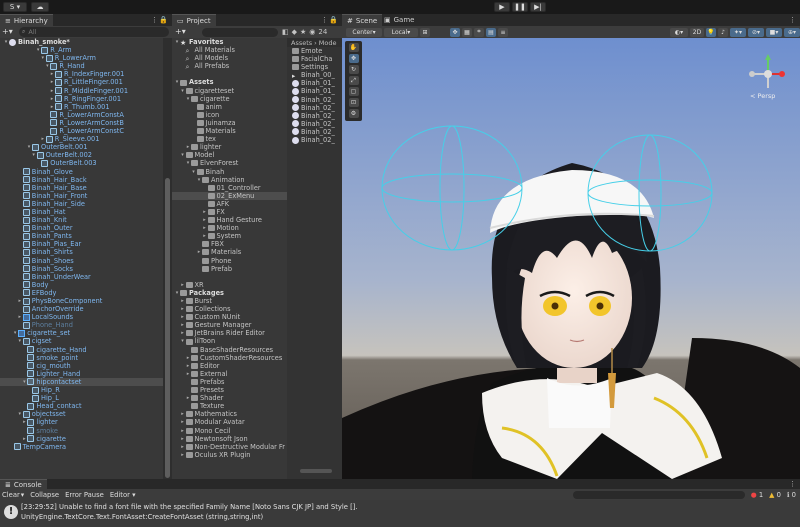  What do you see at coordinates (81, 293) in the screenshot?
I see `hierarchy-item: EFBody` at bounding box center [81, 293].